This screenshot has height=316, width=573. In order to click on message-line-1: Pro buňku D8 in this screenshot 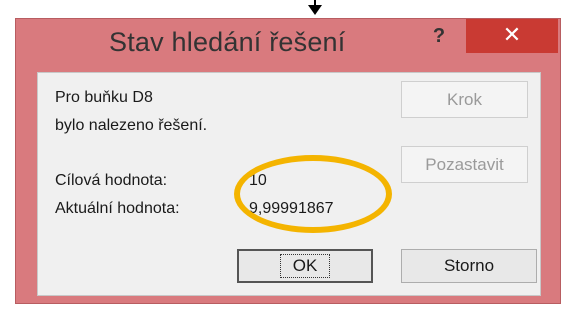, I will do `click(104, 97)`.